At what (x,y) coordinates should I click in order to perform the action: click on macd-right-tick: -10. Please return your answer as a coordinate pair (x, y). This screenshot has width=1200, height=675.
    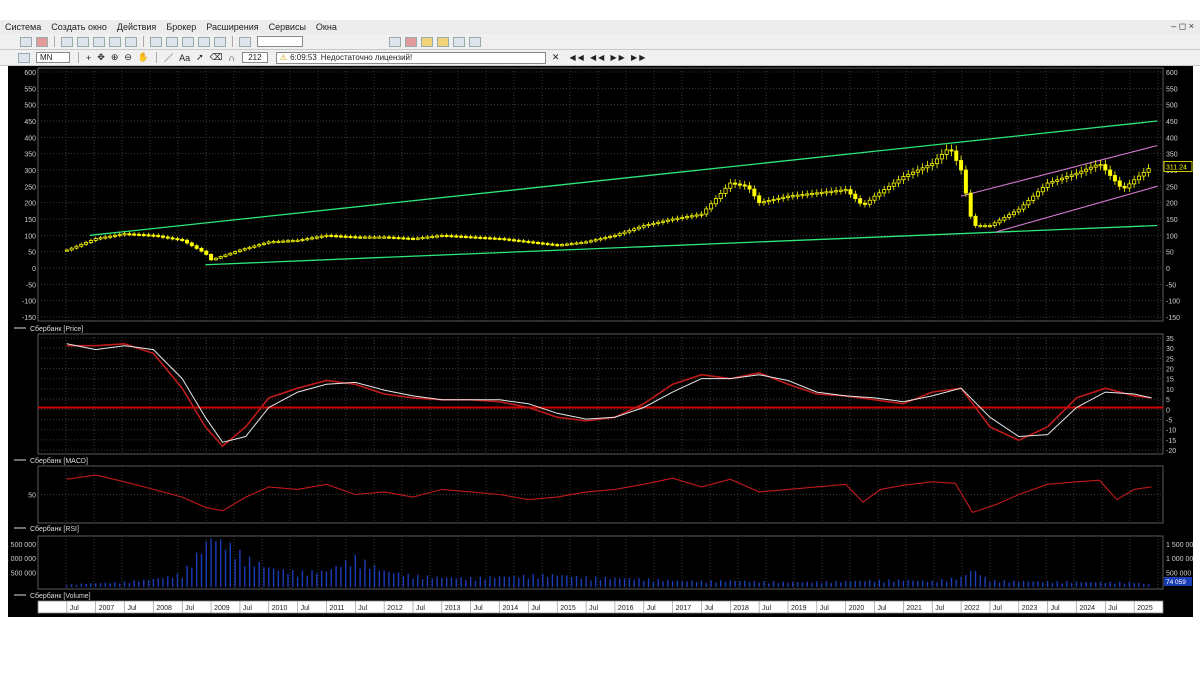
    Looking at the image, I should click on (1171, 431).